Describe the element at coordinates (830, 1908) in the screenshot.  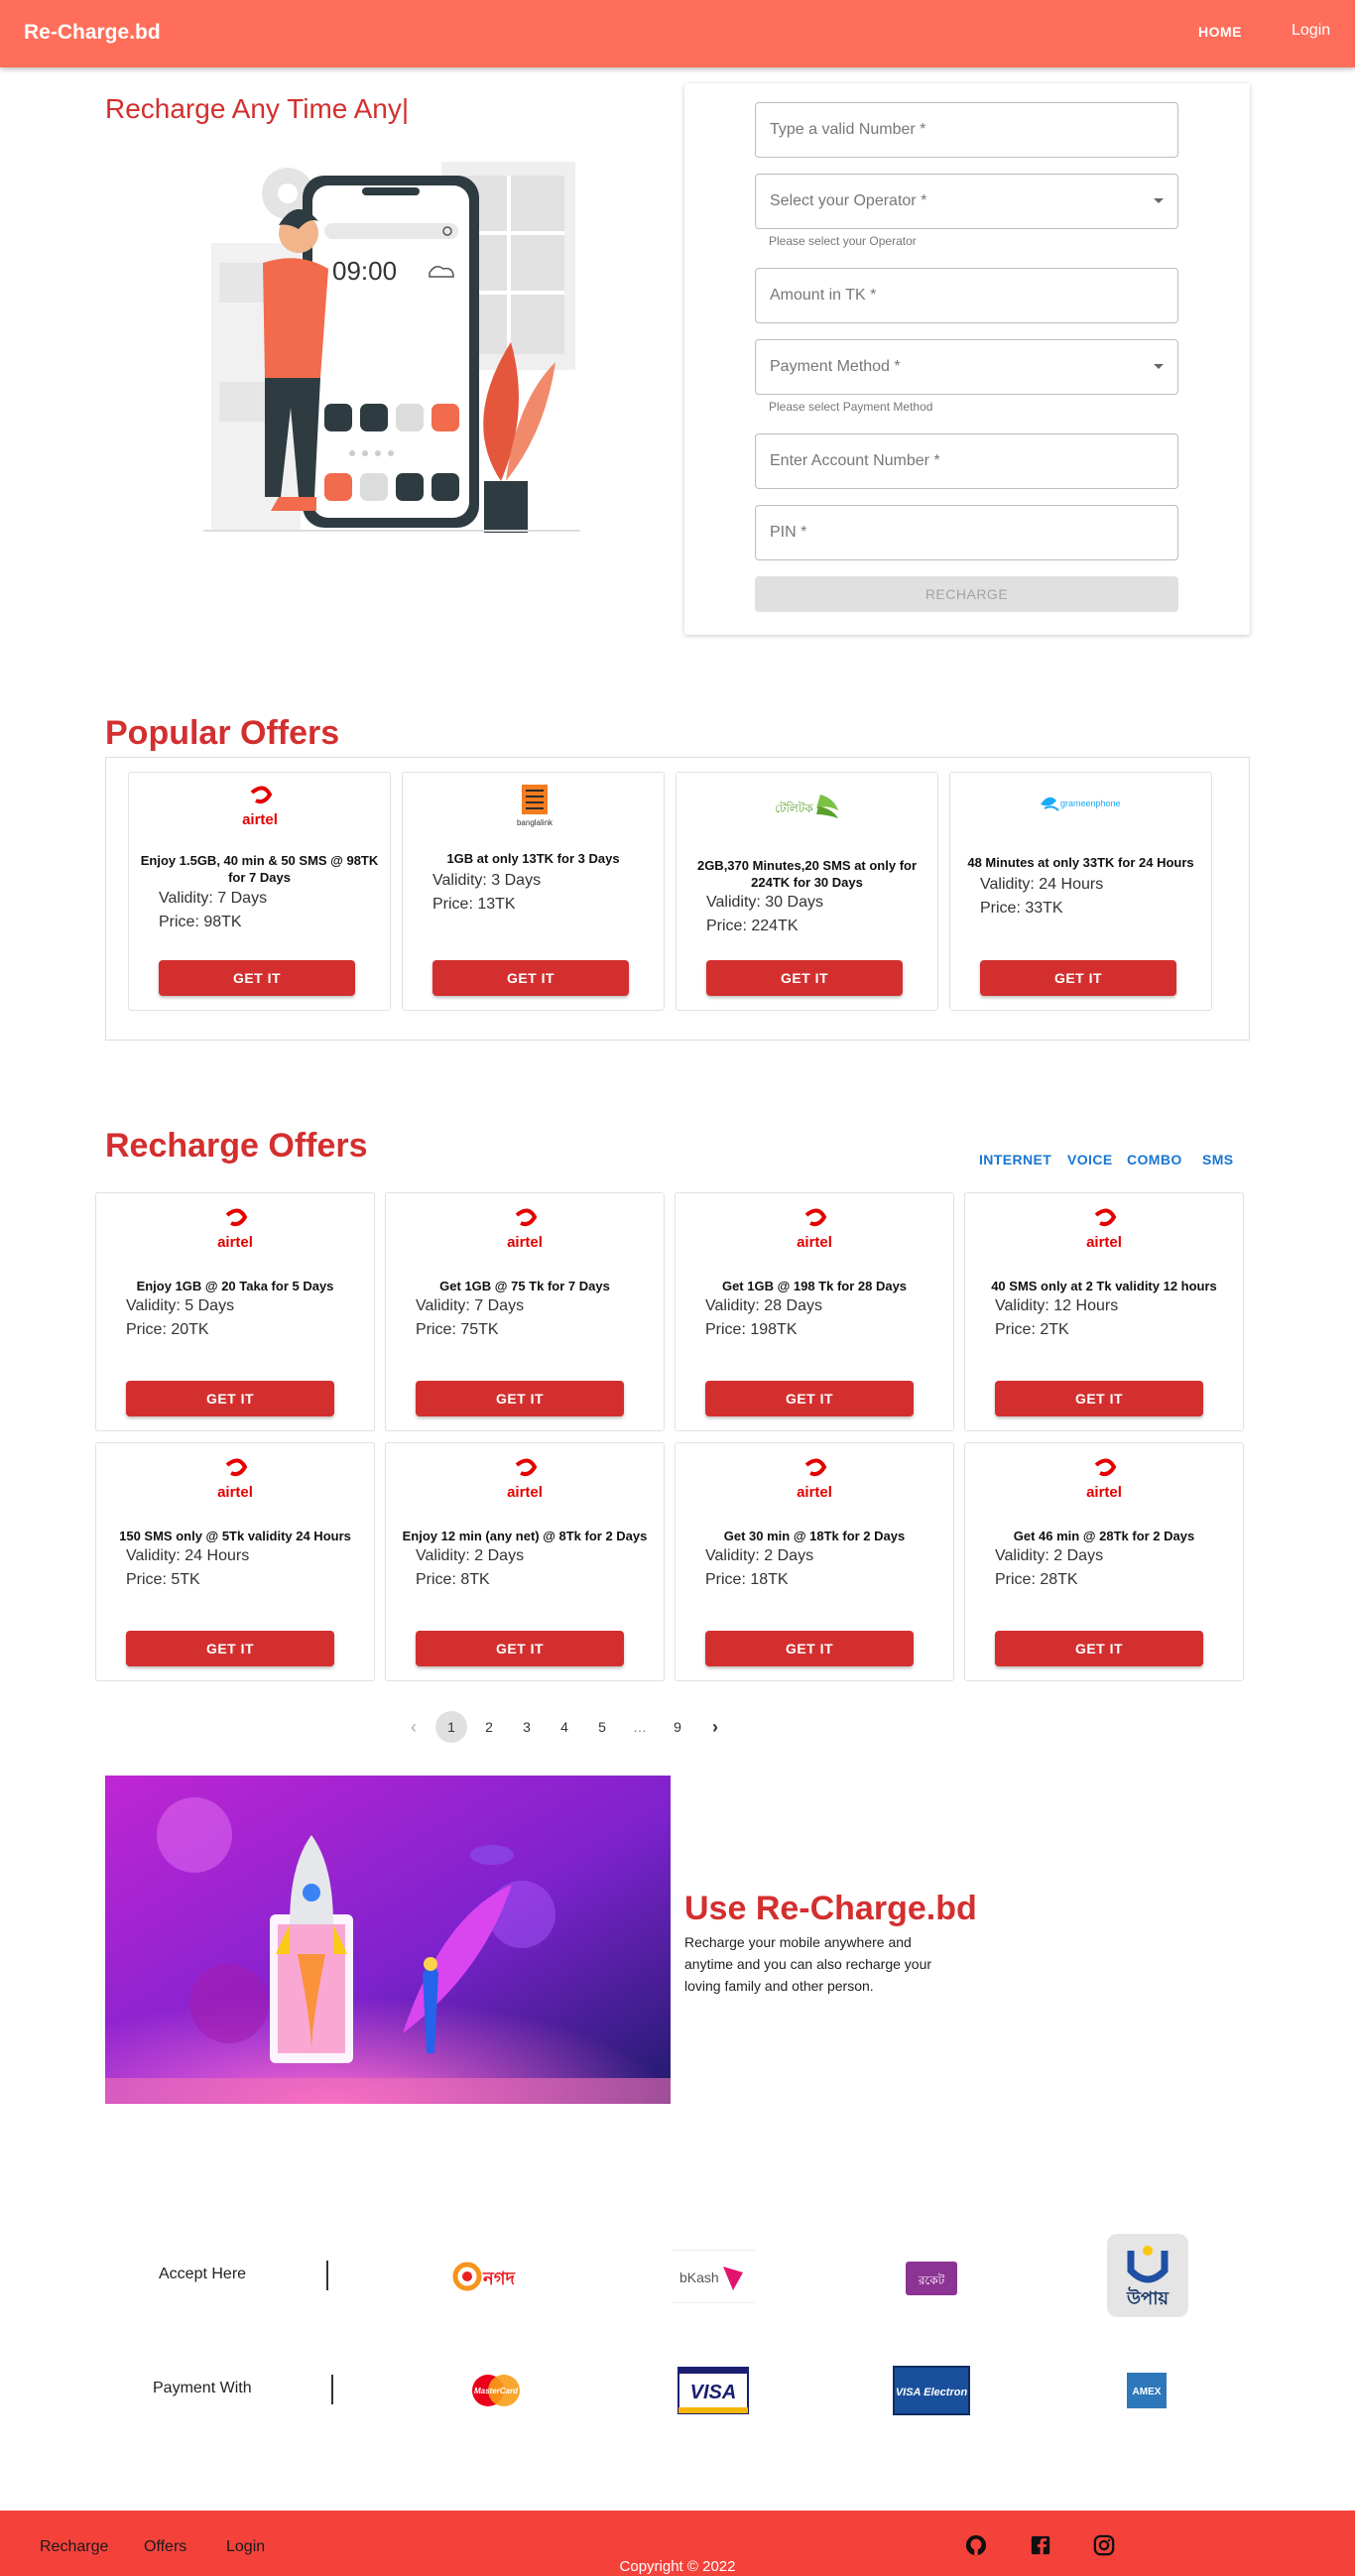
I see `promo-title: Use Re-Charge.bd` at that location.